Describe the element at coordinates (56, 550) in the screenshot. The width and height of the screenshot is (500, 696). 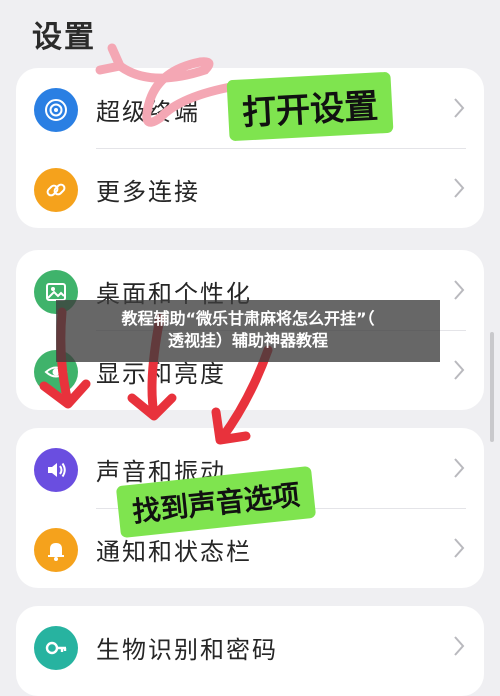
I see `bell-icon` at that location.